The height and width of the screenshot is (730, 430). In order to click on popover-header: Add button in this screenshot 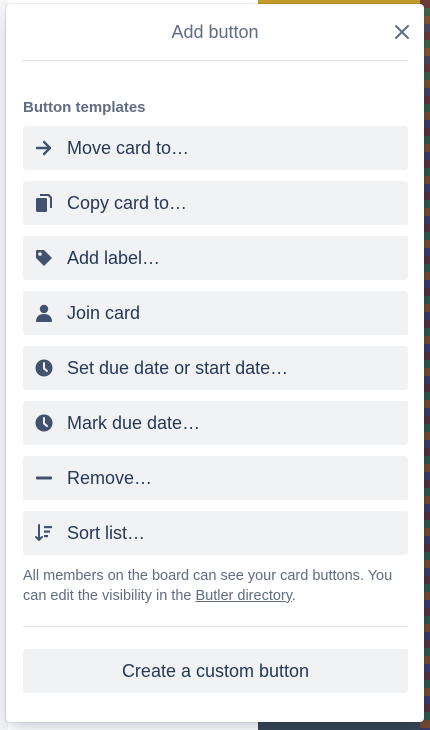, I will do `click(215, 32)`.